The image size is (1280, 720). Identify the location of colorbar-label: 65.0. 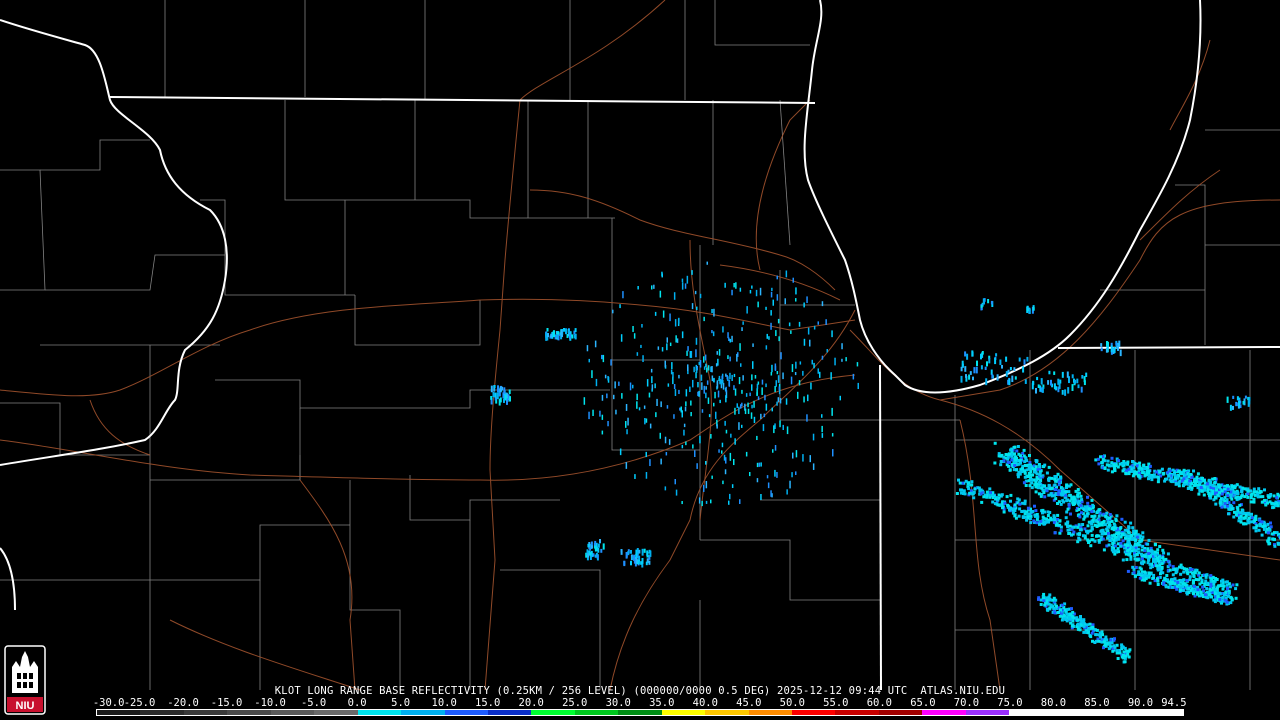
(923, 703).